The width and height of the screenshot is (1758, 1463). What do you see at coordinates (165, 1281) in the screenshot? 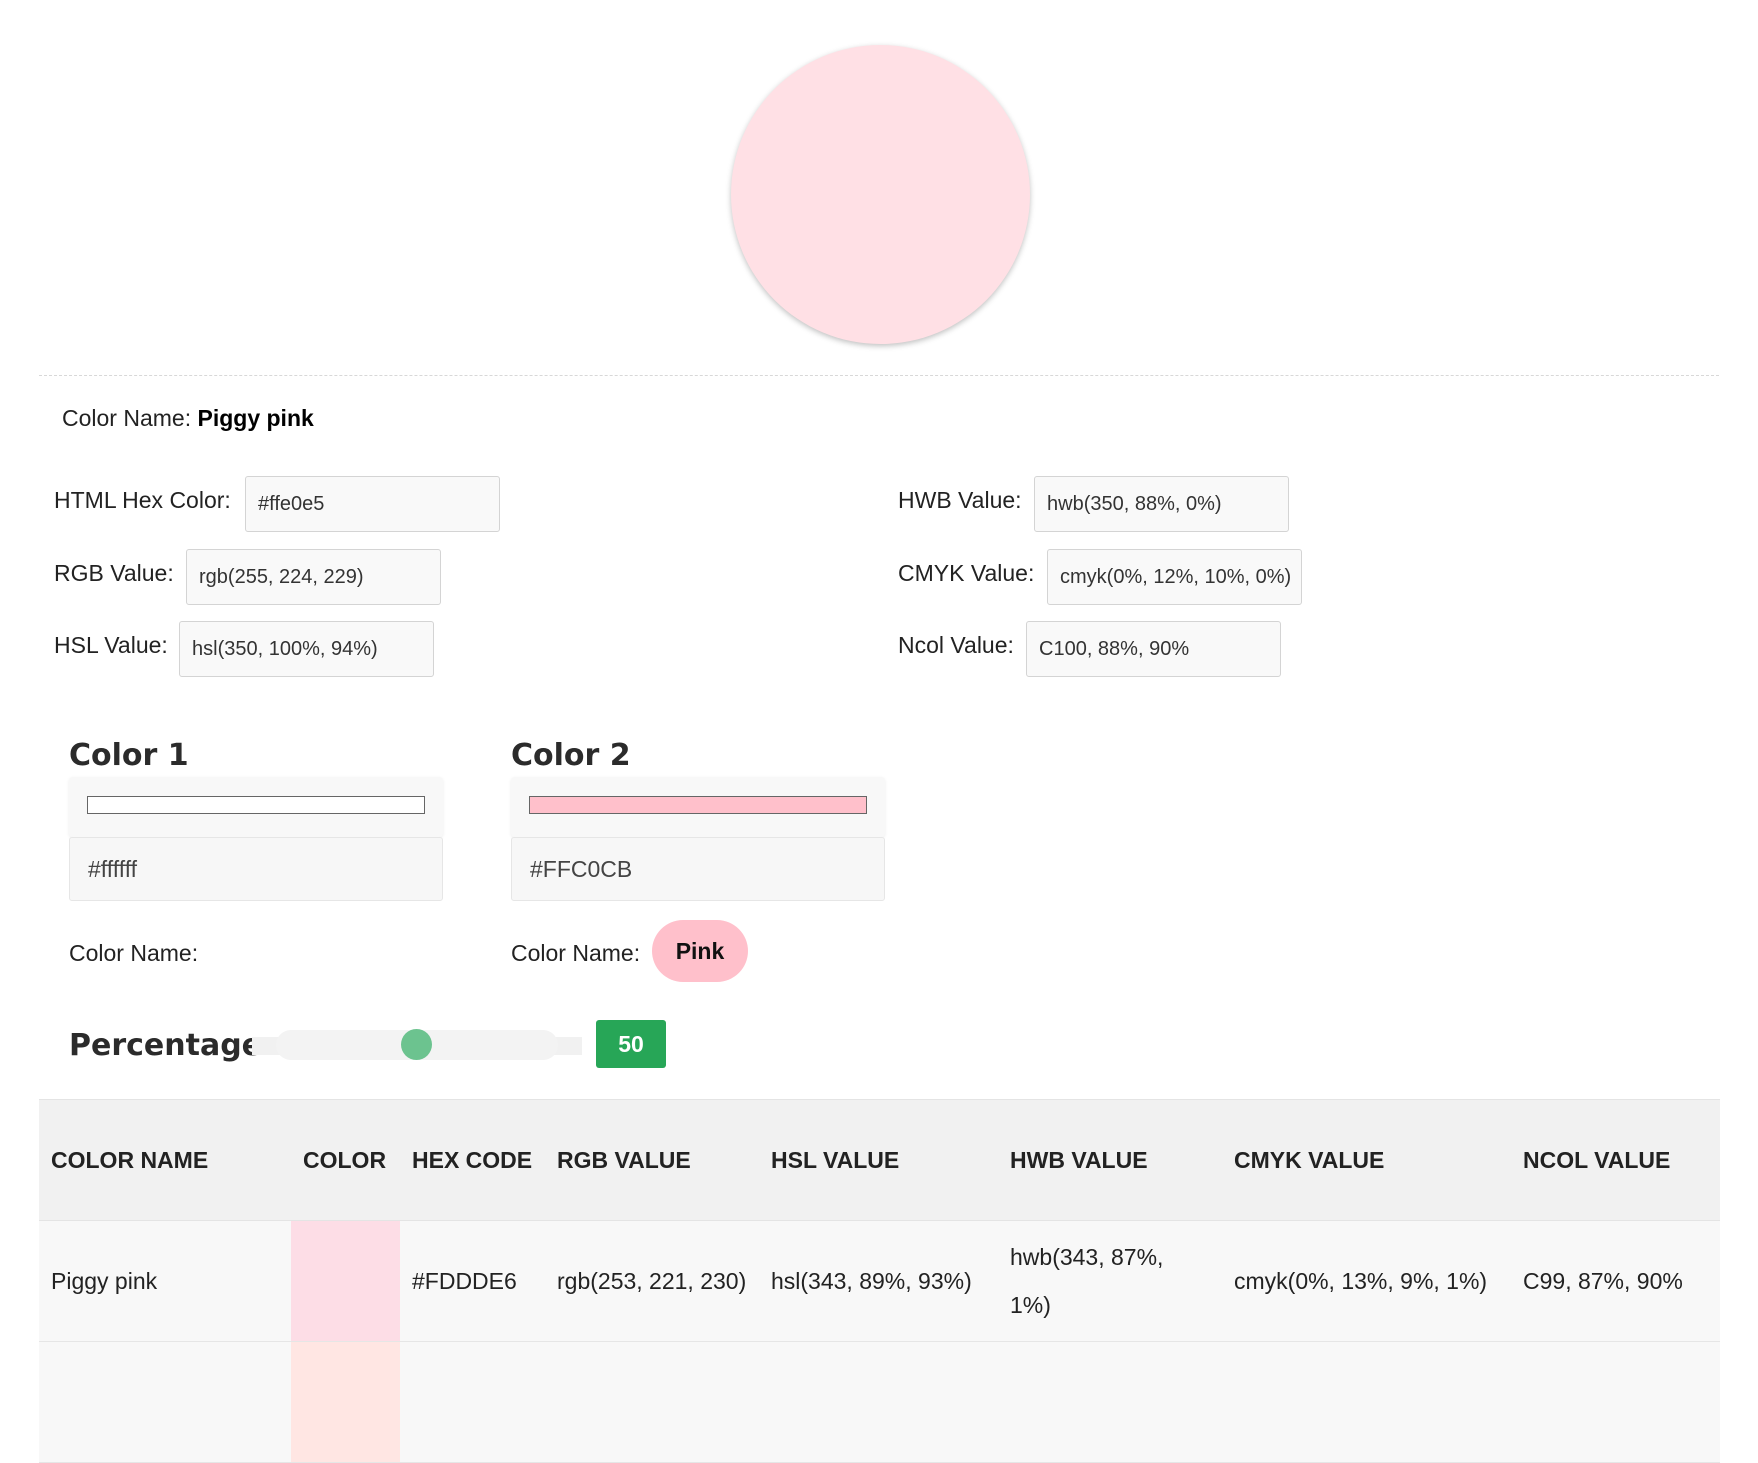
I see `cell-color-name: Piggy pink` at bounding box center [165, 1281].